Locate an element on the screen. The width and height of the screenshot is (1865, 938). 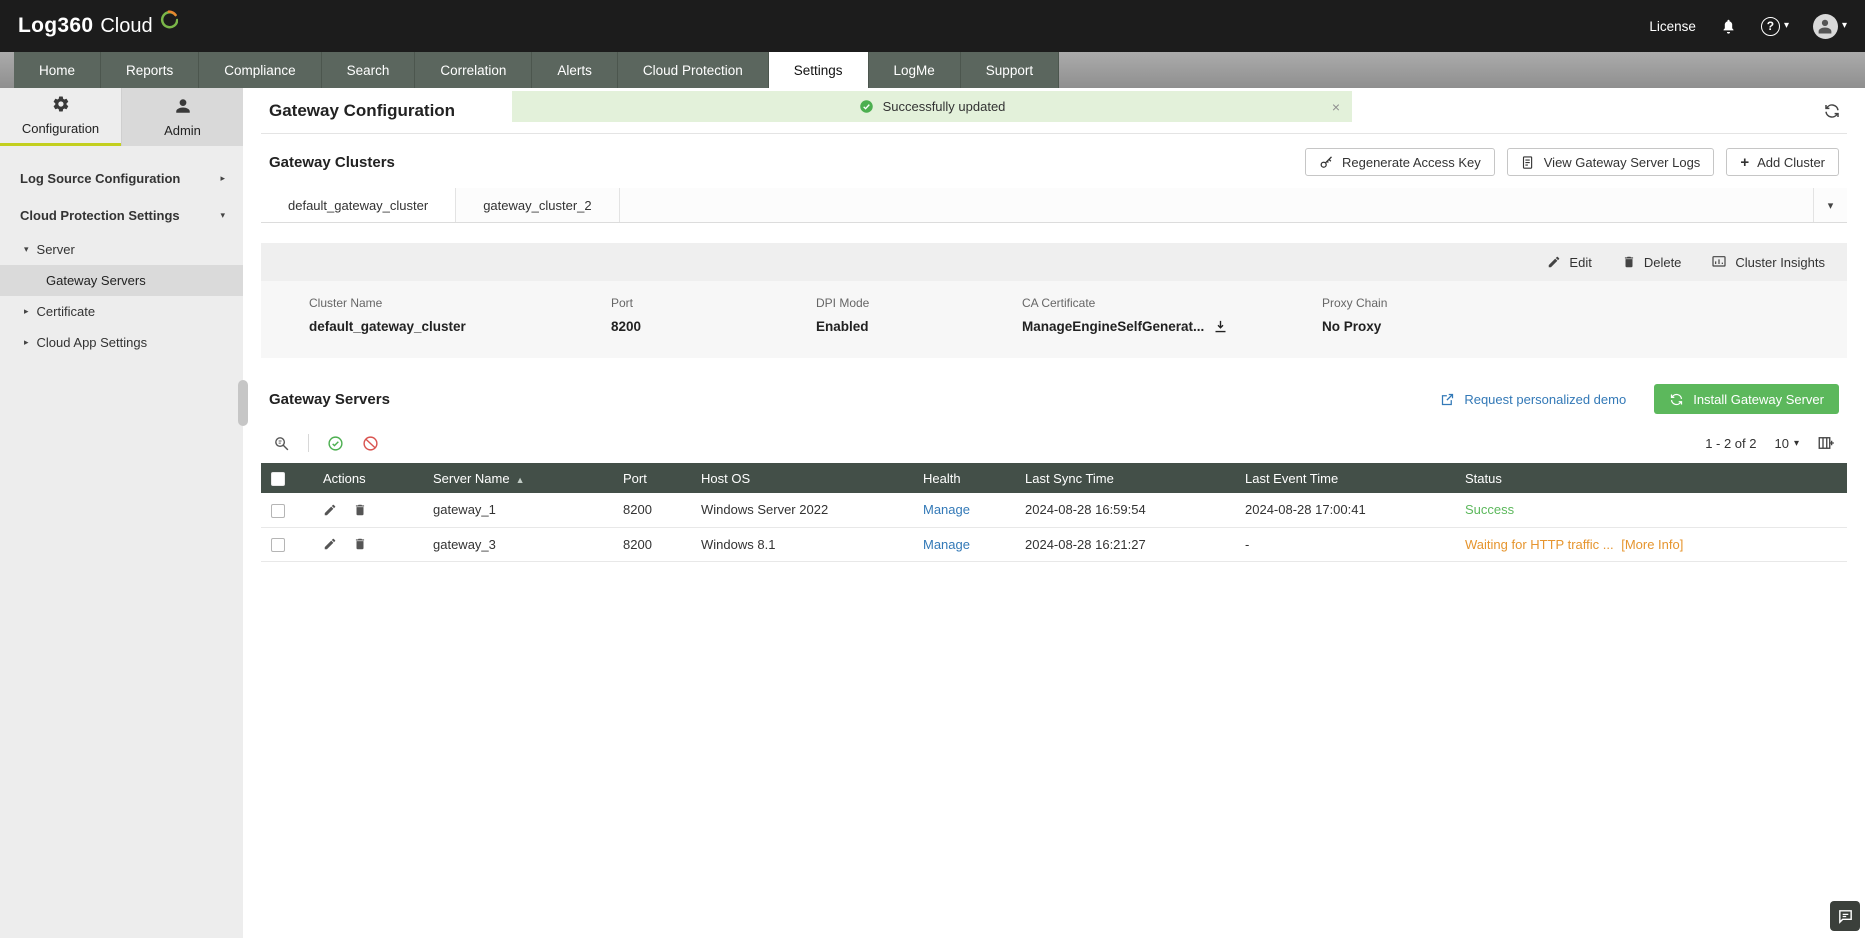
chat-bubble-icon is located at coordinates (1845, 916).